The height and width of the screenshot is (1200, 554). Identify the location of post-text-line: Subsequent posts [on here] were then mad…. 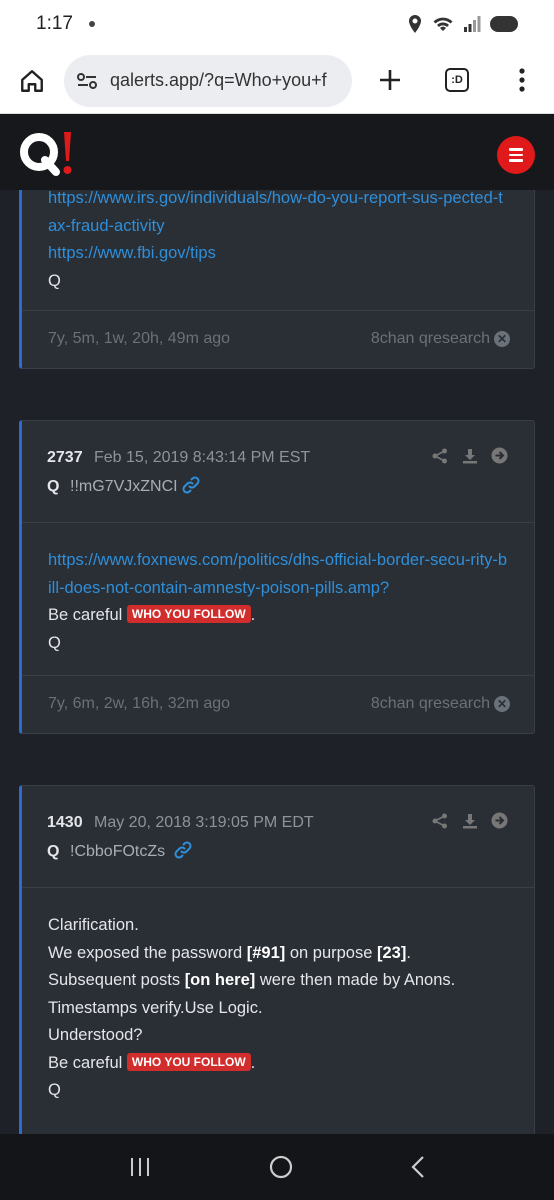
(278, 981).